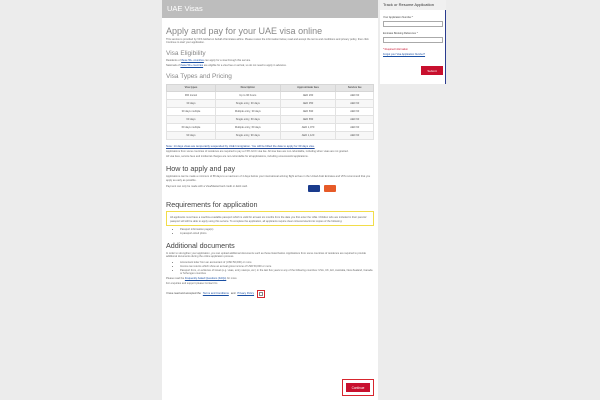  What do you see at coordinates (314, 189) in the screenshot?
I see `visa-card-icon` at bounding box center [314, 189].